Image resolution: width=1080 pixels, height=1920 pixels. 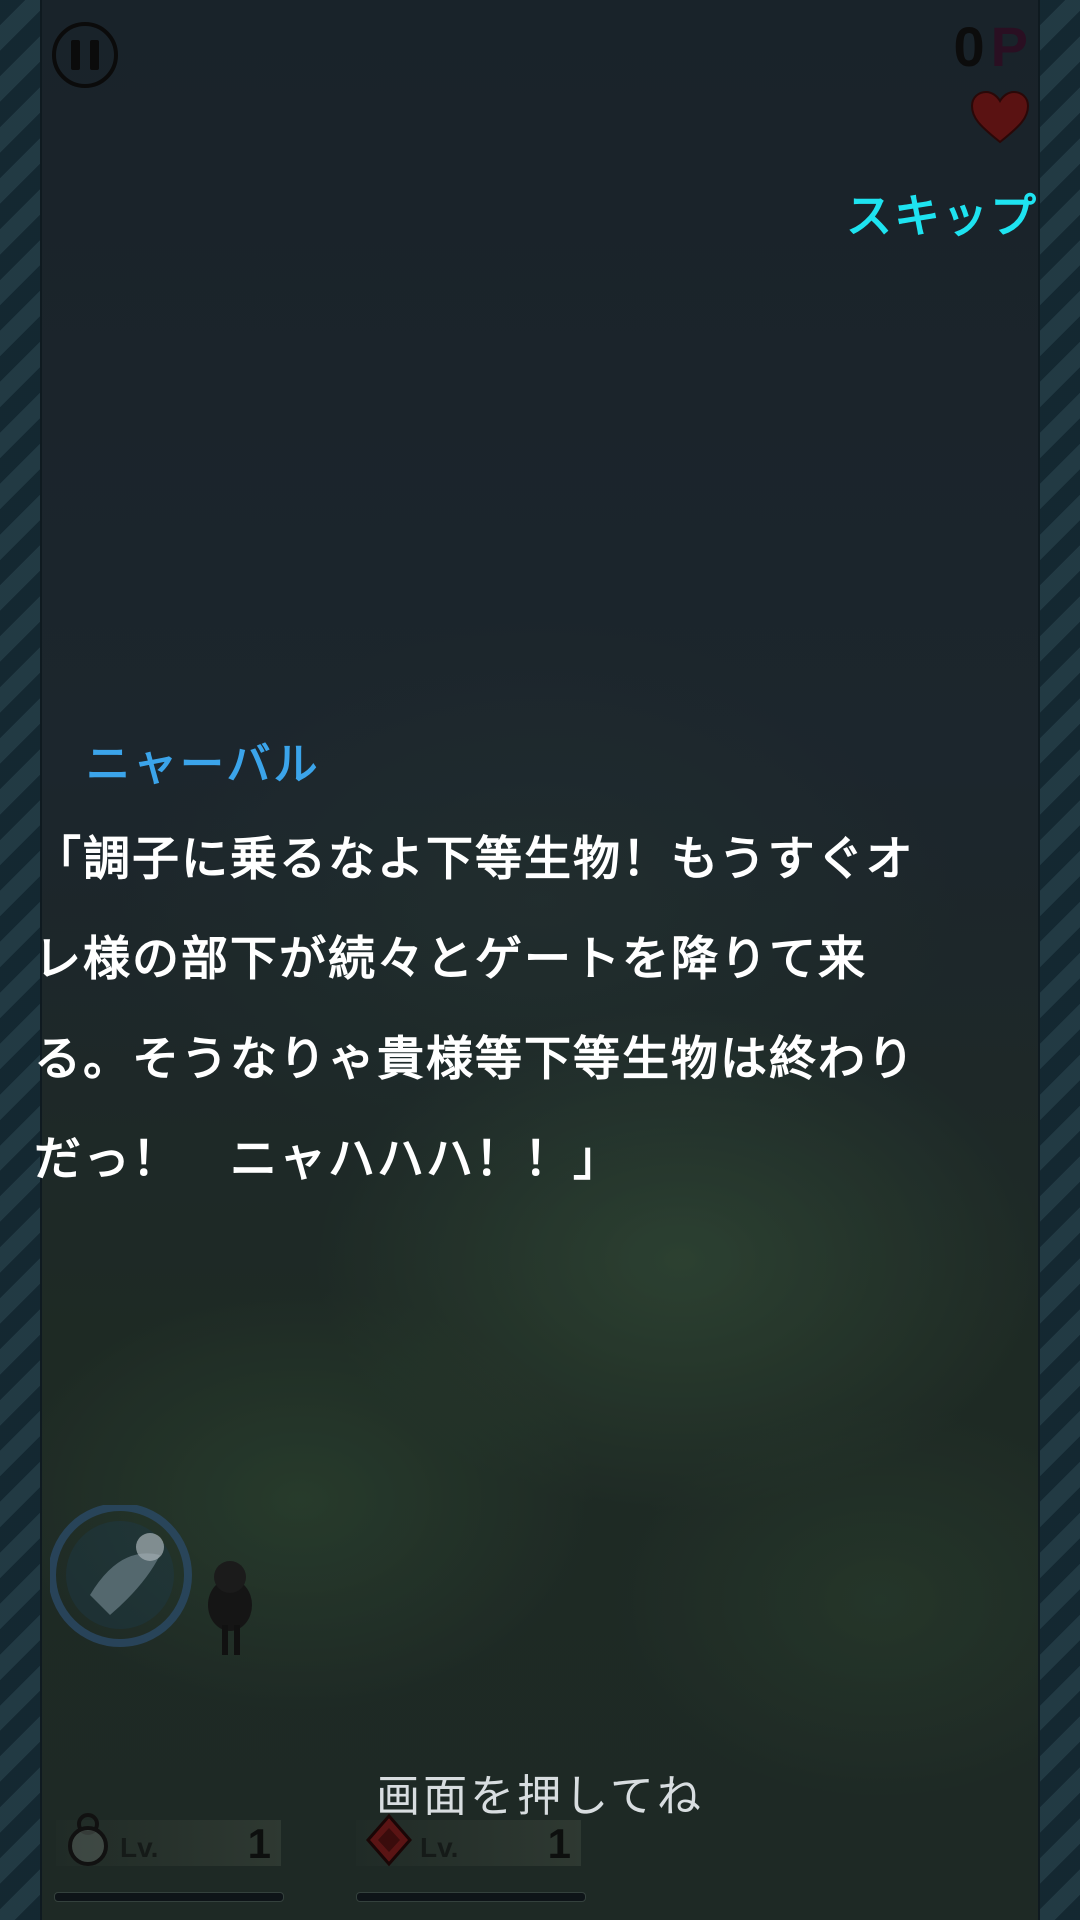 What do you see at coordinates (1059, 960) in the screenshot?
I see `right-border` at bounding box center [1059, 960].